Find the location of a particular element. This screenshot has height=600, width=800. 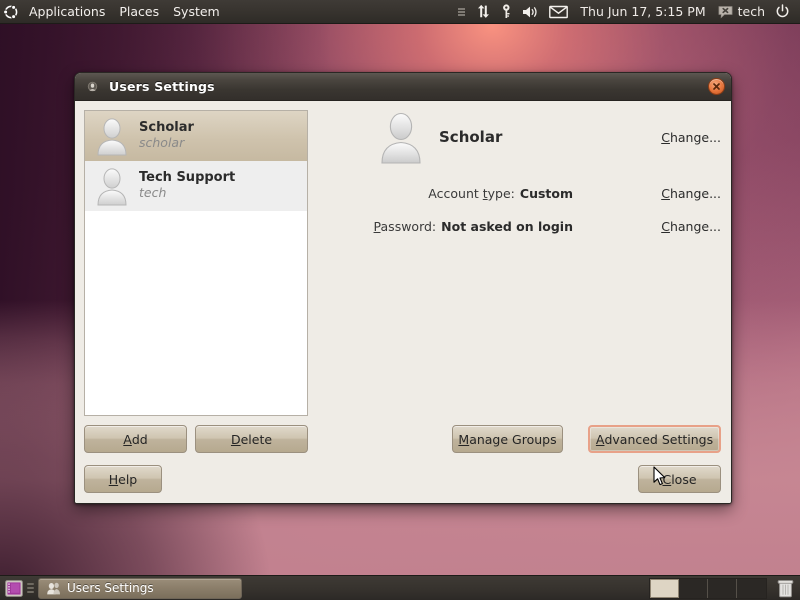

manage-groups-label-rest: anage Groups is located at coordinates (513, 439).